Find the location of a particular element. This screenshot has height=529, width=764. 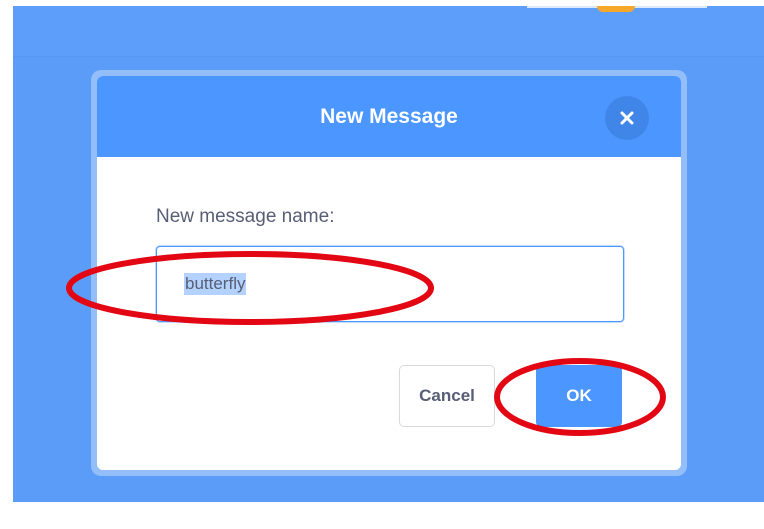

dialog-title: New Message is located at coordinates (389, 116).